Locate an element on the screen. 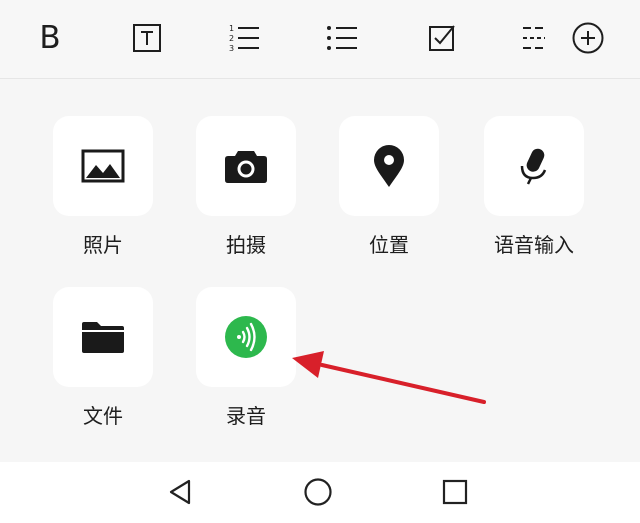  attachment-location: 位置 is located at coordinates (389, 187).